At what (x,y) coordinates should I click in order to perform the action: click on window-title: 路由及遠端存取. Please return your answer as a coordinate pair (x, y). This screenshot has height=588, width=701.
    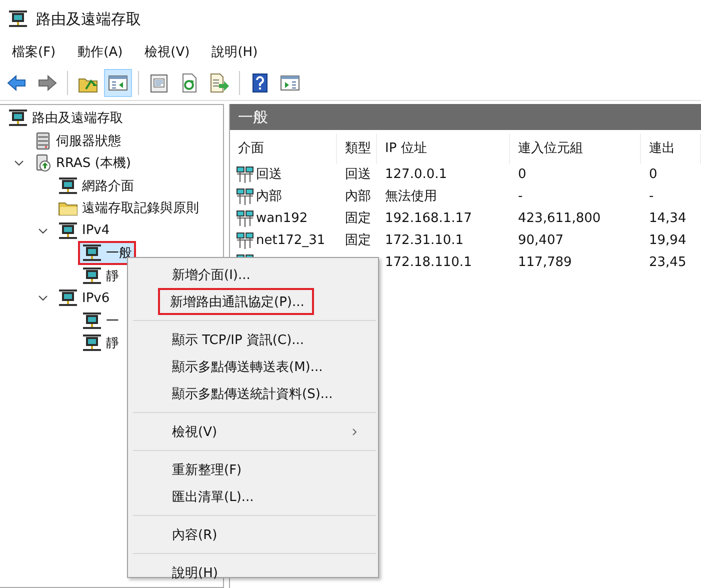
    Looking at the image, I should click on (88, 19).